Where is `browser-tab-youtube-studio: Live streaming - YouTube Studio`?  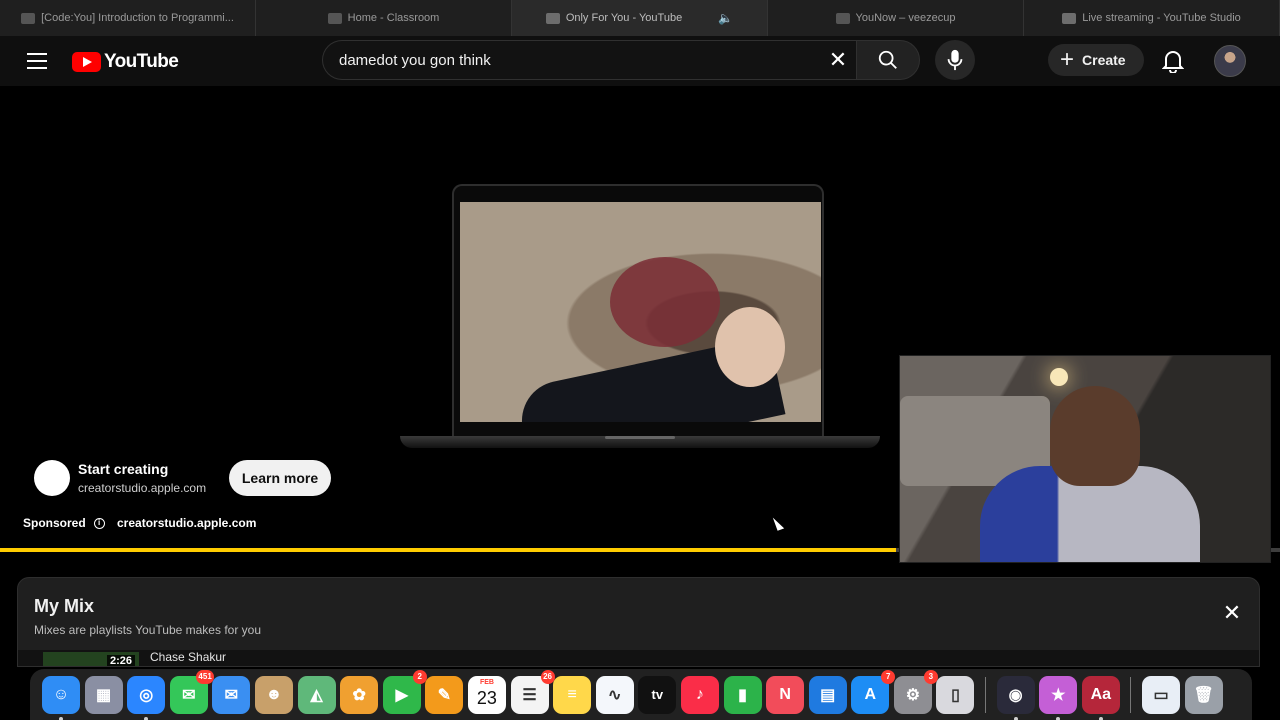 browser-tab-youtube-studio: Live streaming - YouTube Studio is located at coordinates (1152, 18).